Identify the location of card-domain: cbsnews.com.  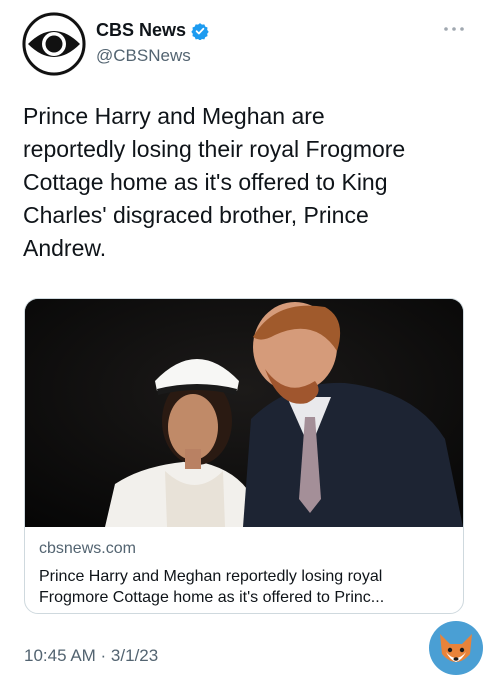
(87, 548).